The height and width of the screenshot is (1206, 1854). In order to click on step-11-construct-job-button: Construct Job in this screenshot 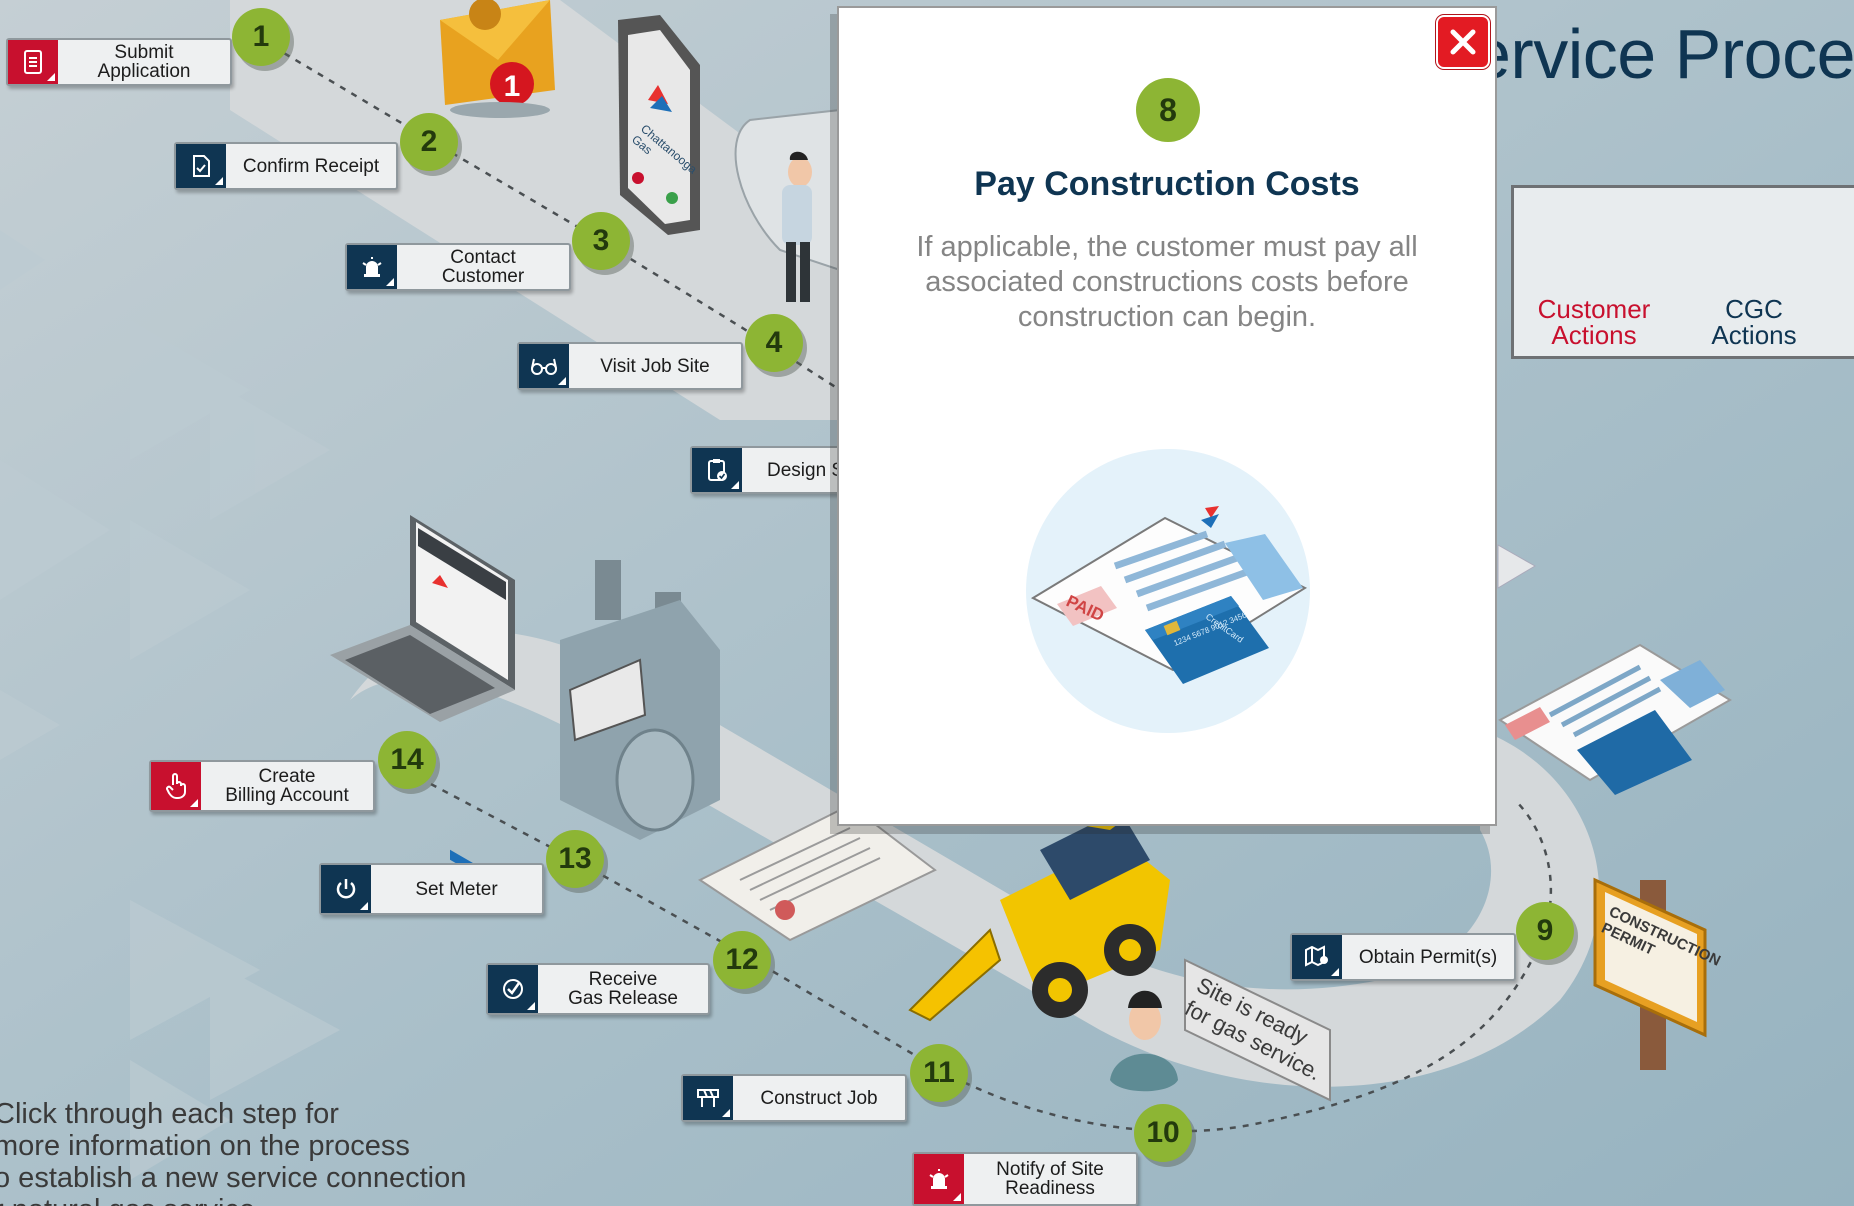, I will do `click(794, 1098)`.